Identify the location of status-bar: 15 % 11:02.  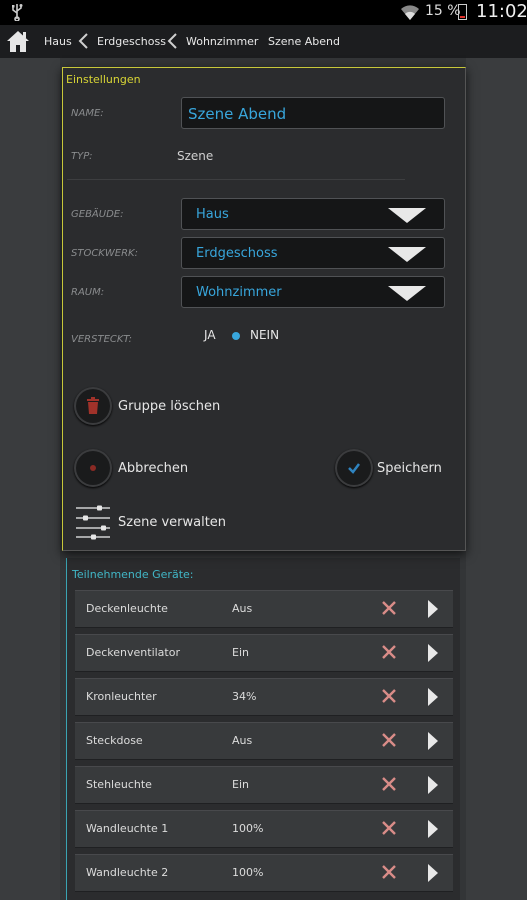
(263, 12).